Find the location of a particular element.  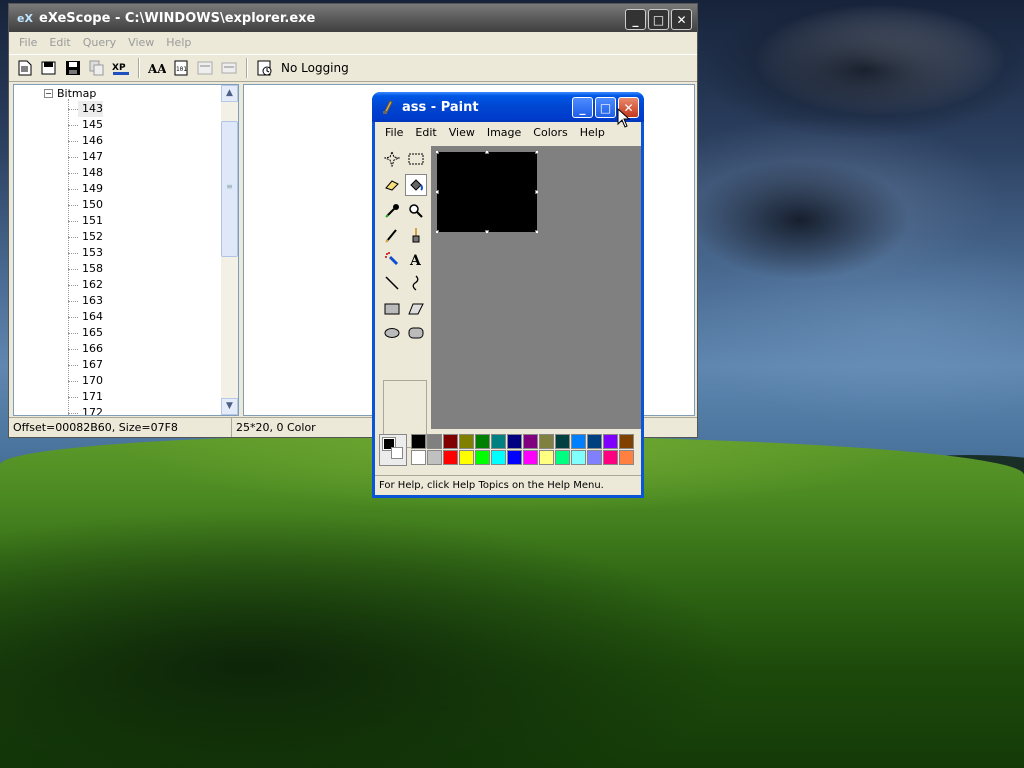

menu-image: Image is located at coordinates (504, 132).